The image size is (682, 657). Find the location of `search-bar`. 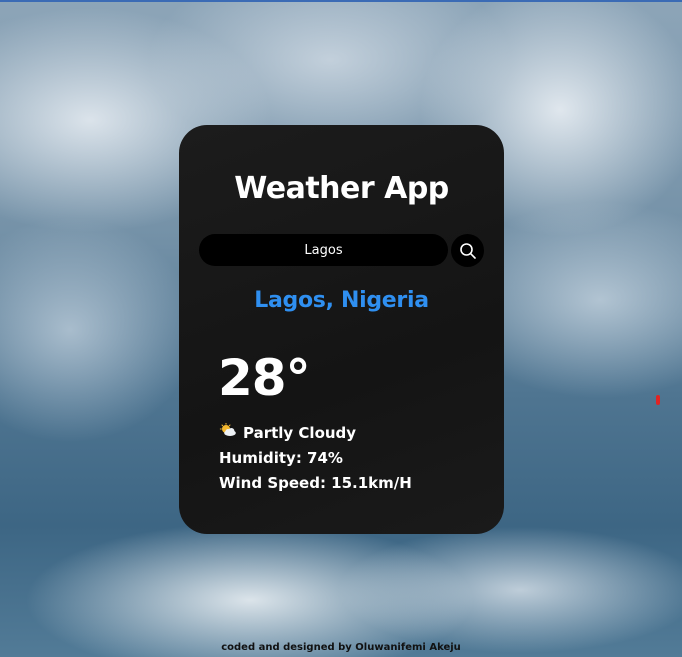

search-bar is located at coordinates (341, 250).